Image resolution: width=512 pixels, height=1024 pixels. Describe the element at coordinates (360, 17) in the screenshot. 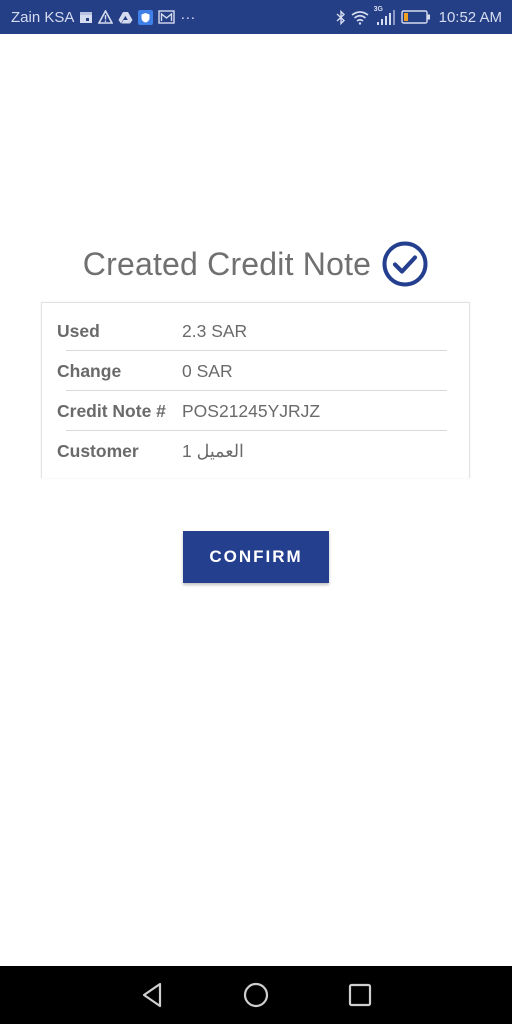

I see `wifi-icon` at that location.